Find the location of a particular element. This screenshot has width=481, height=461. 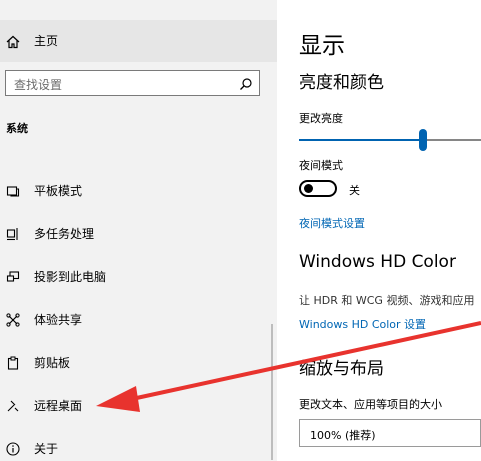

hd-color-description: 让 HDR 和 WCG 视频、游戏和应用 is located at coordinates (387, 300).